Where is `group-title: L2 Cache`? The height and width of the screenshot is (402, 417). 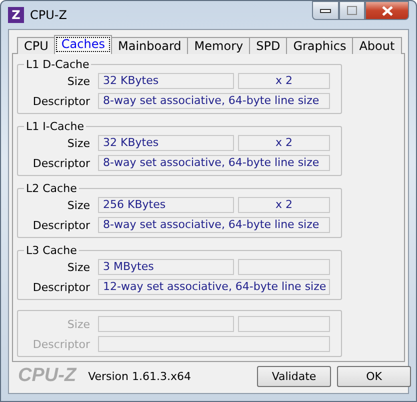 group-title: L2 Cache is located at coordinates (51, 188).